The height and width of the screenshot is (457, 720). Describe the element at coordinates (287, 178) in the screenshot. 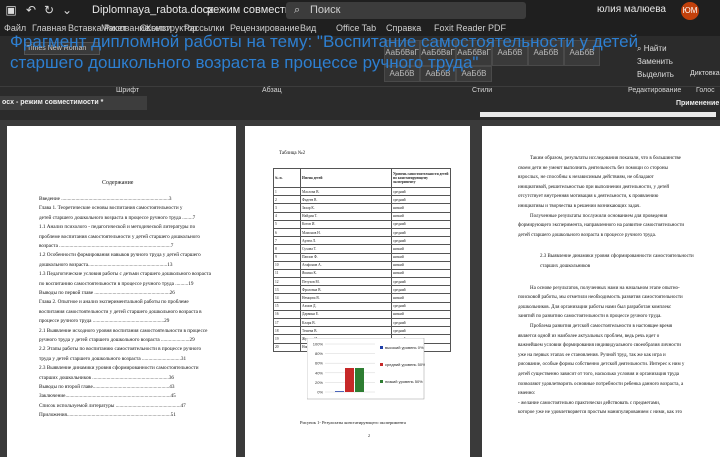

I see `table-header-cell: № п.` at that location.